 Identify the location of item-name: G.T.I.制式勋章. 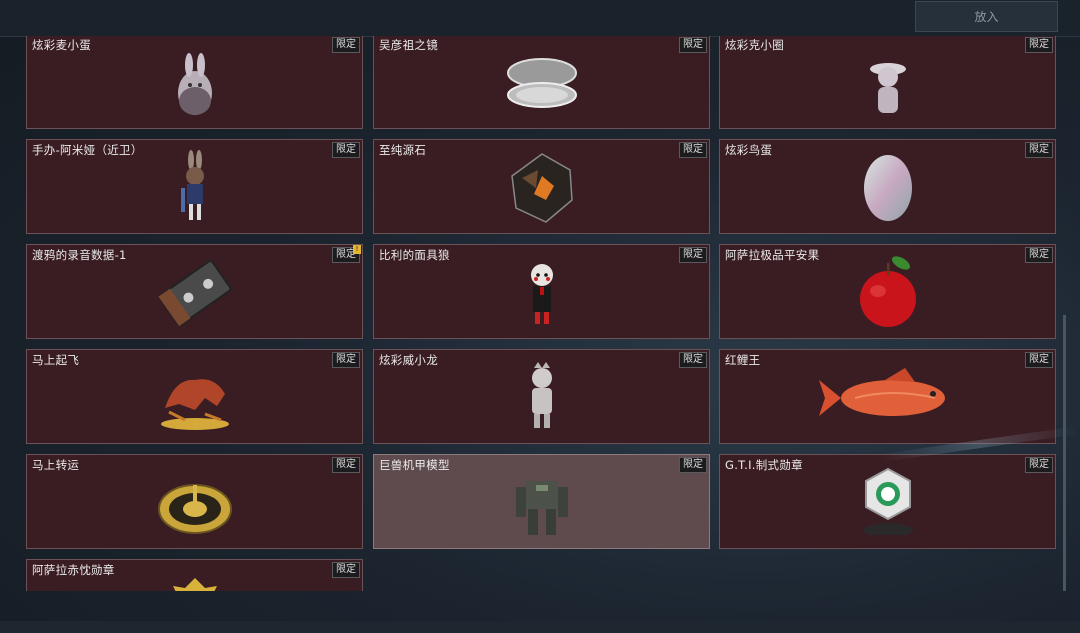
(764, 465).